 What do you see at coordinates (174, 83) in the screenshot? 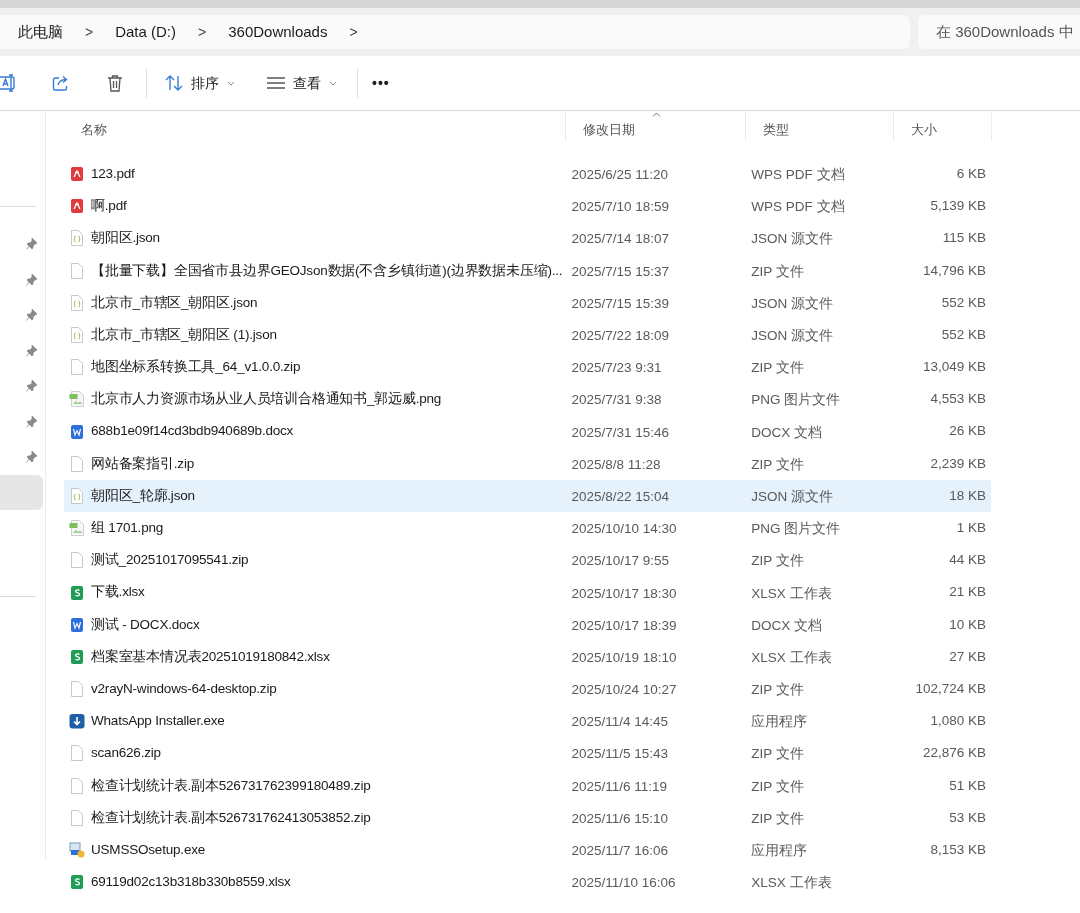
I see `sort-arrows-icon` at bounding box center [174, 83].